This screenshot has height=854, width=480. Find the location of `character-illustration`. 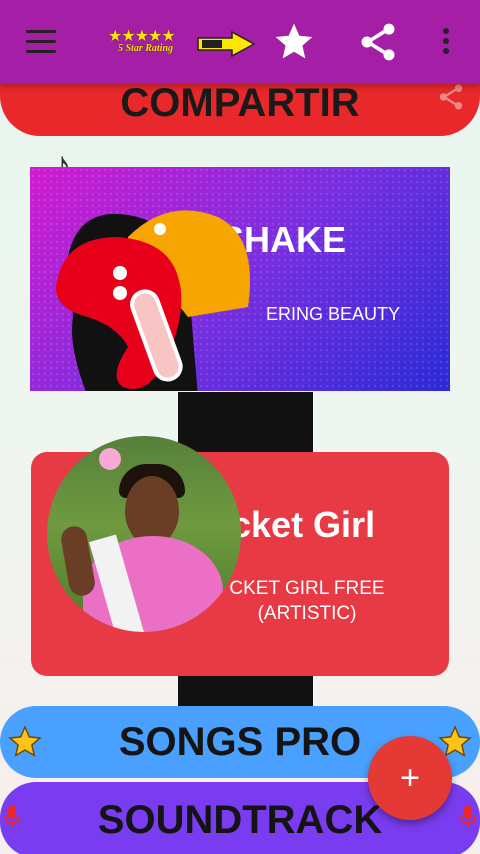

character-illustration is located at coordinates (153, 300).